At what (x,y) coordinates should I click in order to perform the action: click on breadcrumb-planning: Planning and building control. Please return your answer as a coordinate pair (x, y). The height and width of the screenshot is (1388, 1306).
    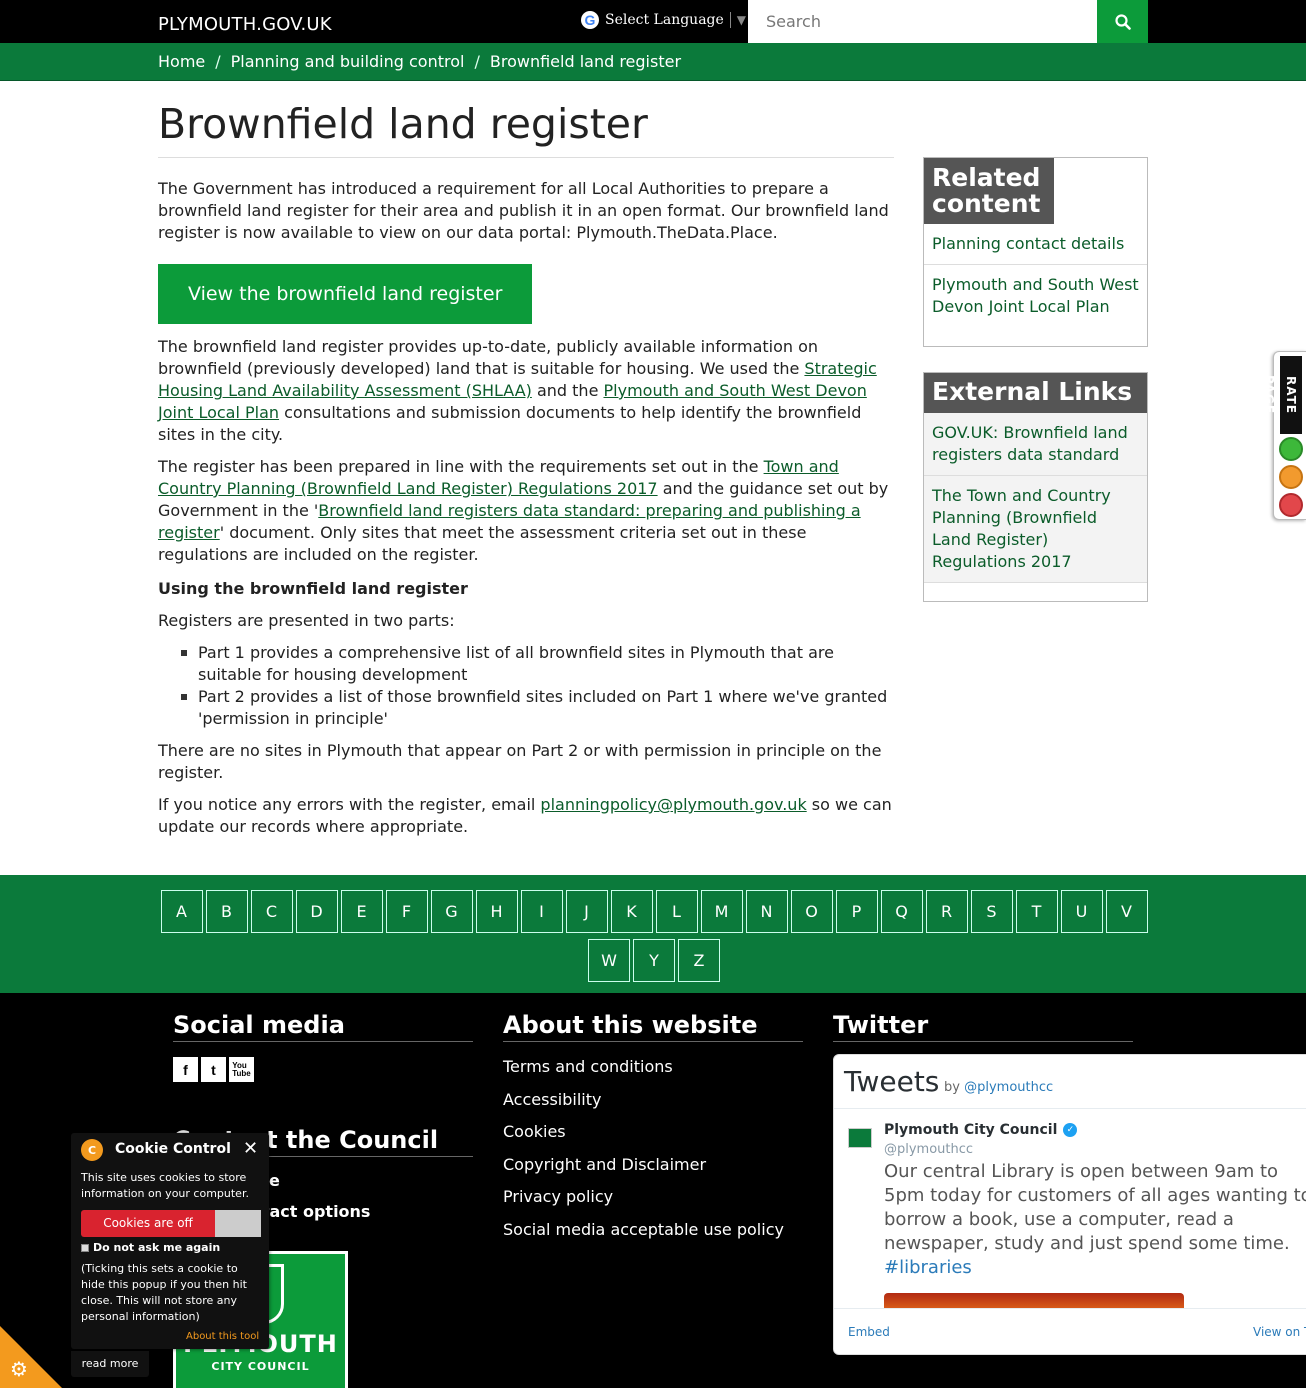
    Looking at the image, I should click on (348, 61).